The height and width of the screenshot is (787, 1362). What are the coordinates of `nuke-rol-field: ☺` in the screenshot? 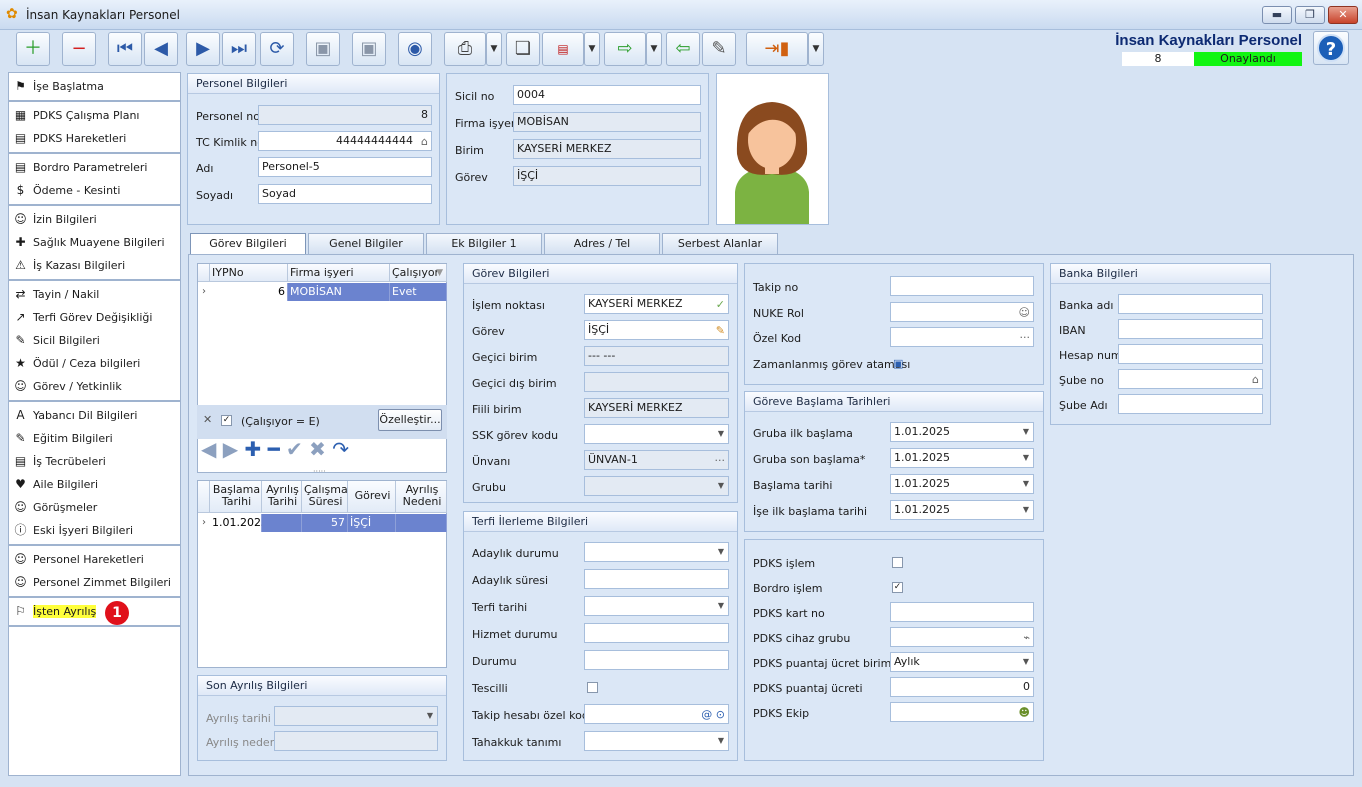 It's located at (962, 312).